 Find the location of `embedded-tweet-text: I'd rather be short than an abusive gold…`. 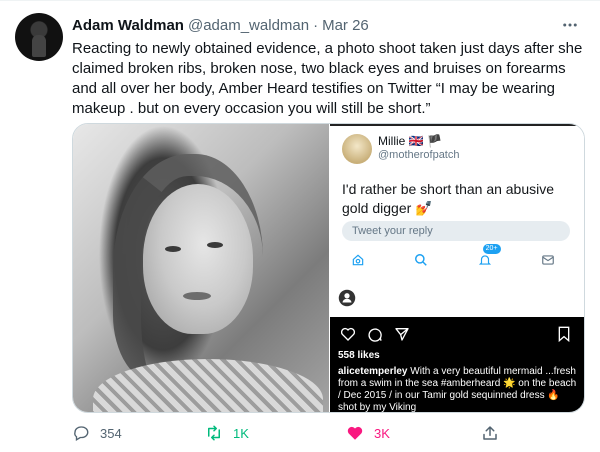

embedded-tweet-text: I'd rather be short than an abusive gold… is located at coordinates (448, 198).